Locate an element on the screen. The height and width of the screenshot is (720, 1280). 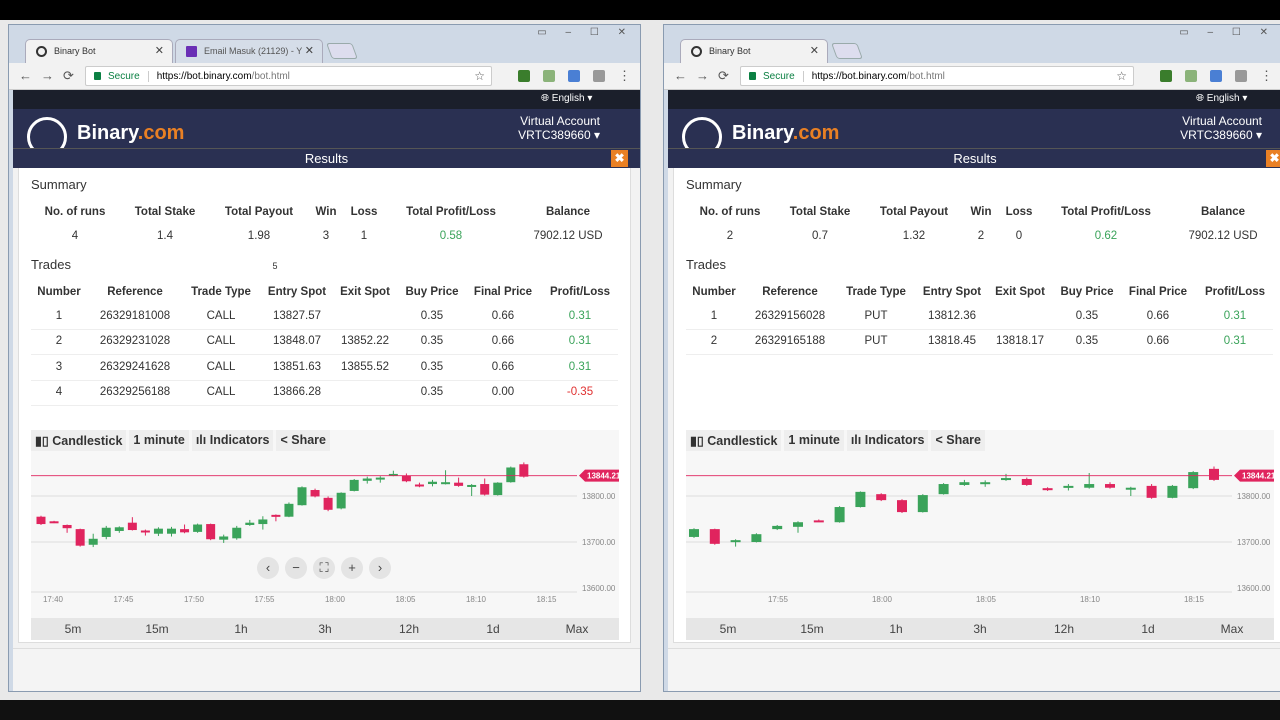
trade-cell: 1 is located at coordinates (714, 316).